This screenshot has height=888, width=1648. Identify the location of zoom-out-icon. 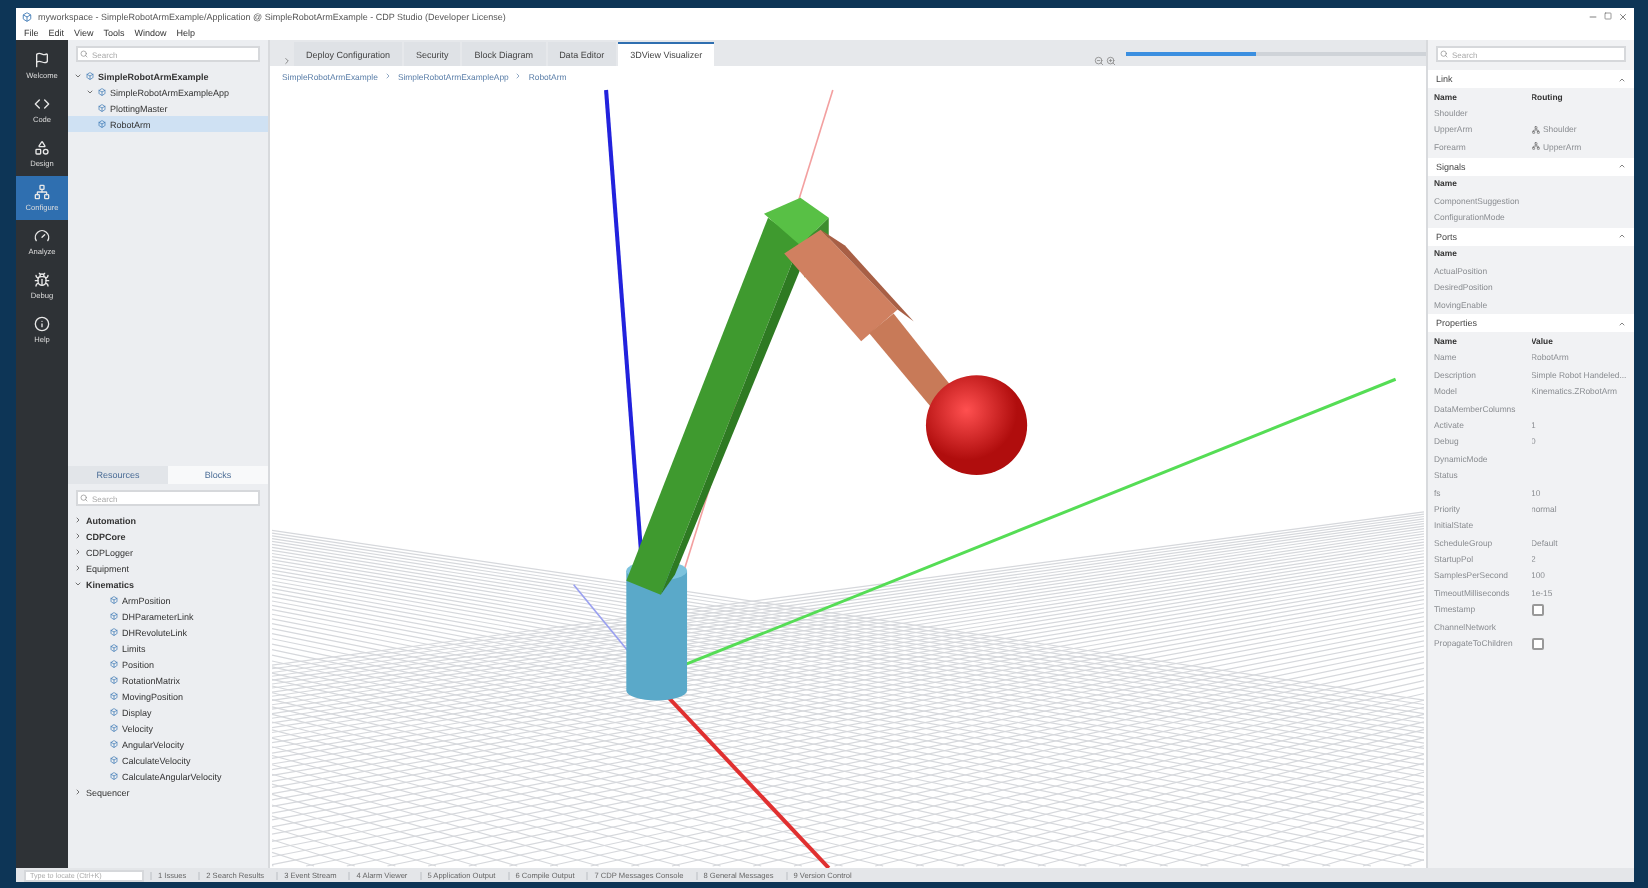
(1099, 61).